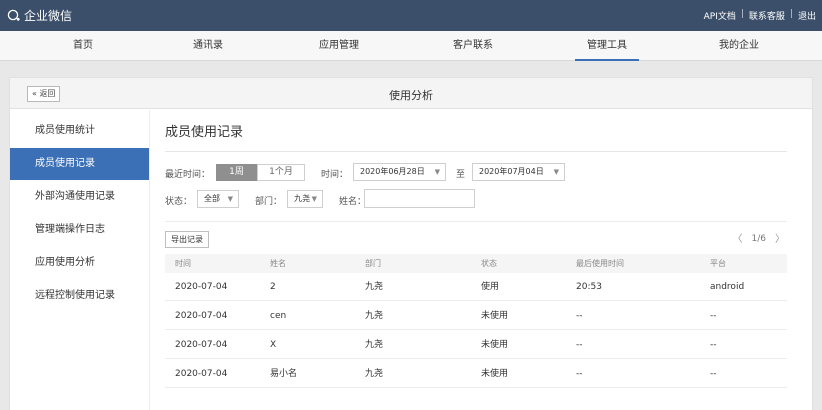 This screenshot has height=410, width=822. I want to click on sidebar-item-member-usage-stats: 成员使用统计, so click(79, 131).